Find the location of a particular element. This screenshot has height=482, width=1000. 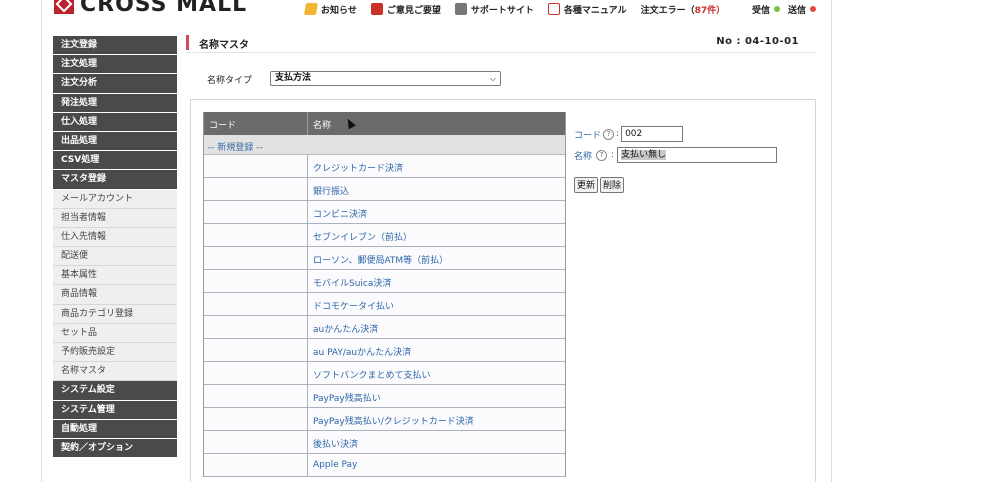

nav-opinion: ご意見ご要望 is located at coordinates (405, 9).